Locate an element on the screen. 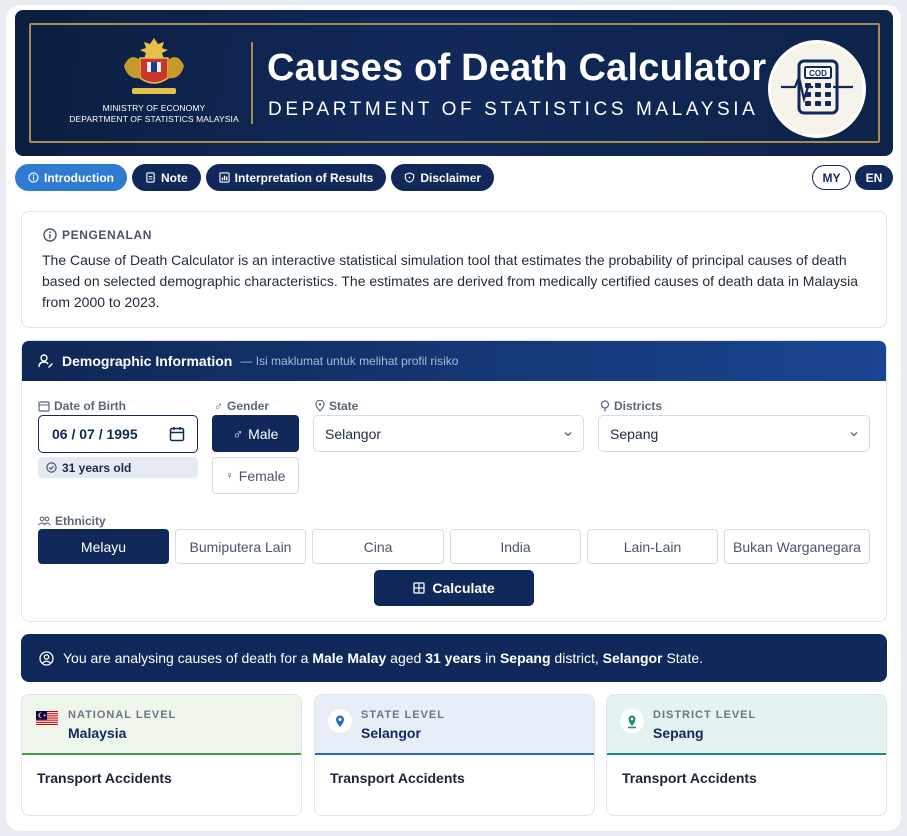 This screenshot has width=907, height=836. calculate-label: Calculate is located at coordinates (463, 588).